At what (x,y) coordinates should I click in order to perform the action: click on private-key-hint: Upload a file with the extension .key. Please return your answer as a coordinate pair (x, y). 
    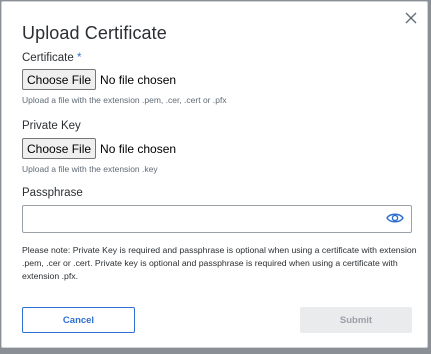
    Looking at the image, I should click on (90, 169).